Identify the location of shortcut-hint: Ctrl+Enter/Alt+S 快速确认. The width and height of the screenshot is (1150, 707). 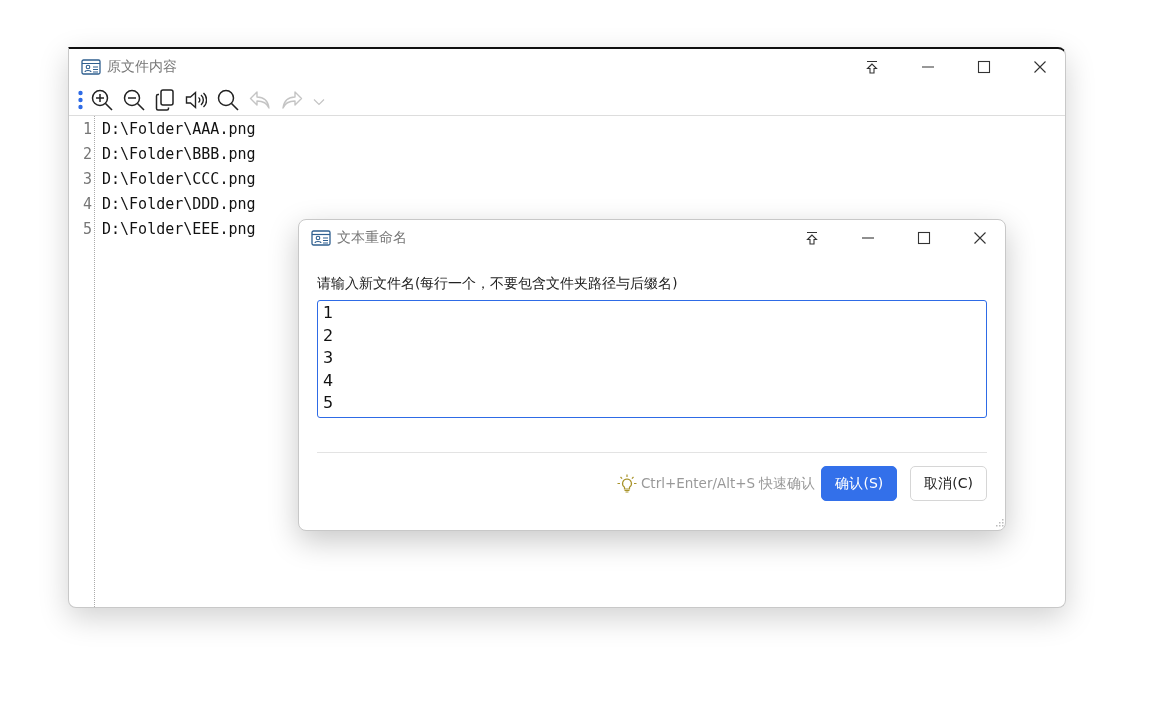
(728, 483).